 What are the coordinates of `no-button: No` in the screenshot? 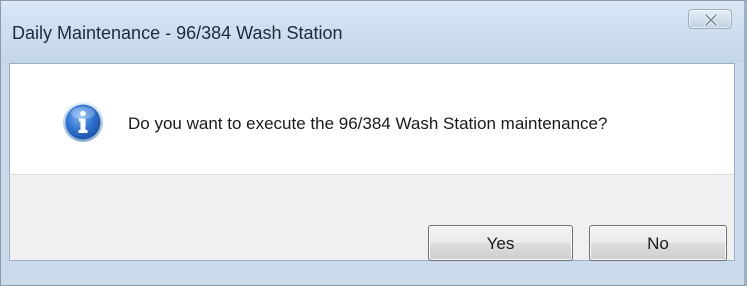 It's located at (658, 243).